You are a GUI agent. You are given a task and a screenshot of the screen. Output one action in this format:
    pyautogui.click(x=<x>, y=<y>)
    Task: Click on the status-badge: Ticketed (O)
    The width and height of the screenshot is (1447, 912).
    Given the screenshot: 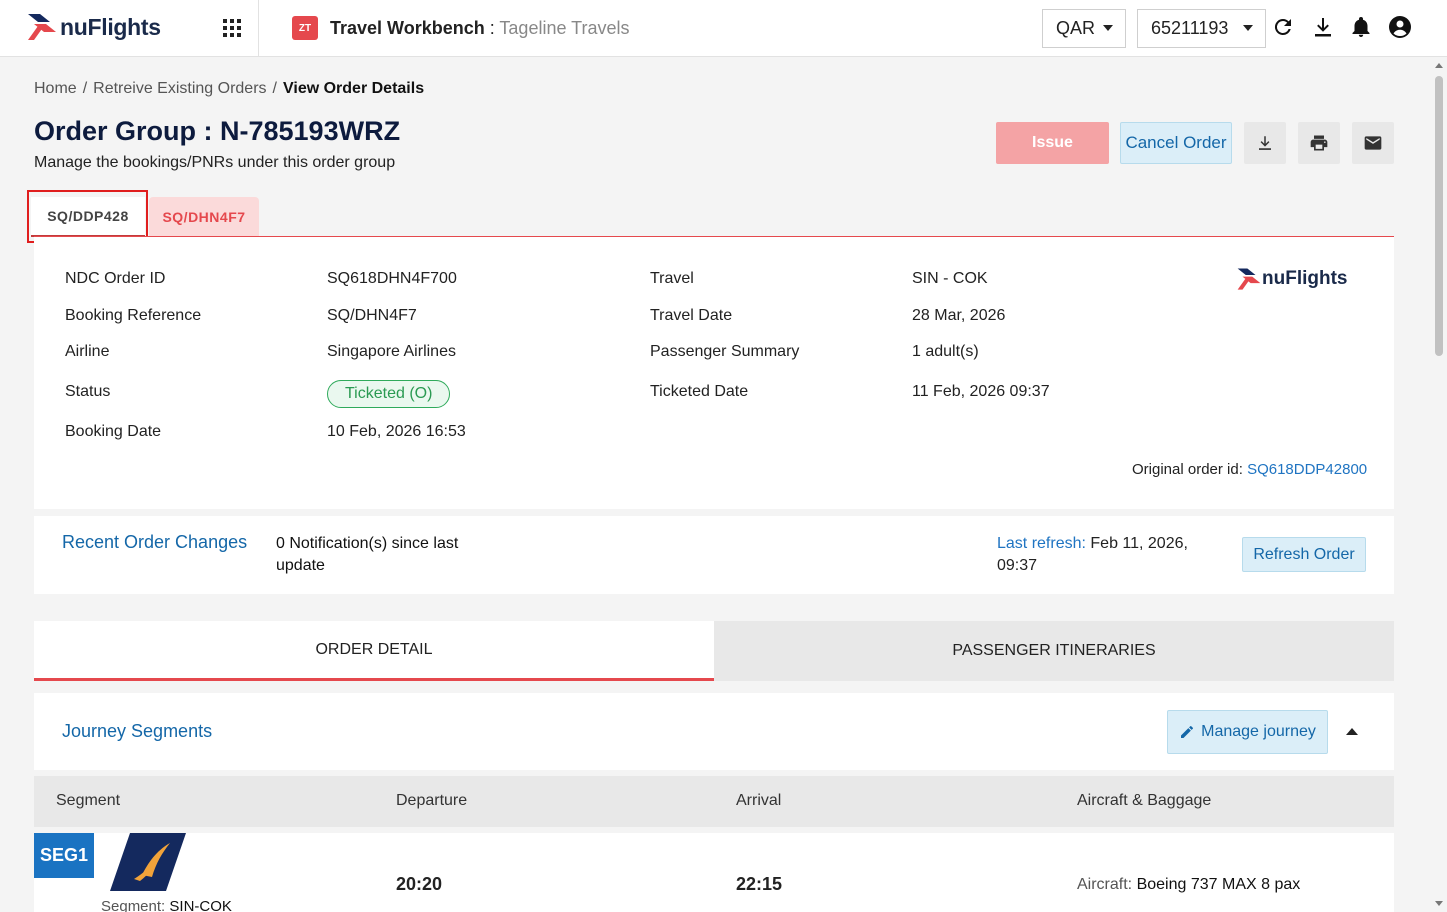 What is the action you would take?
    pyautogui.click(x=389, y=394)
    